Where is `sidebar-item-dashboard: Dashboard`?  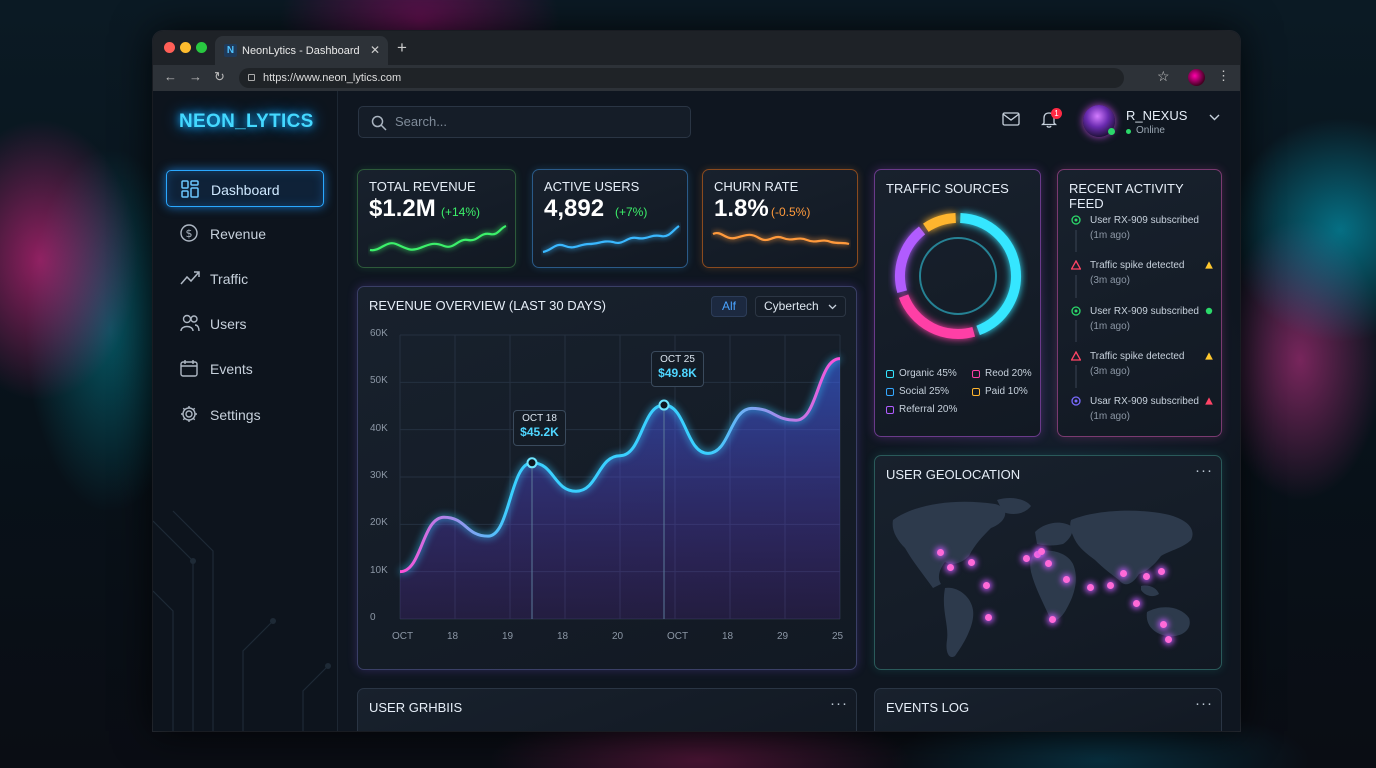
sidebar-item-dashboard: Dashboard is located at coordinates (245, 188).